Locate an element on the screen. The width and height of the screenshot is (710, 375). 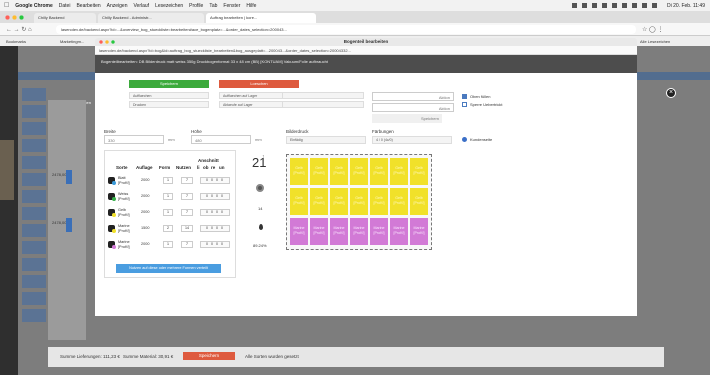
table-row: Gelb [ProKf] 2000 1 7 0 0 0 0 is located at coordinates (170, 214).